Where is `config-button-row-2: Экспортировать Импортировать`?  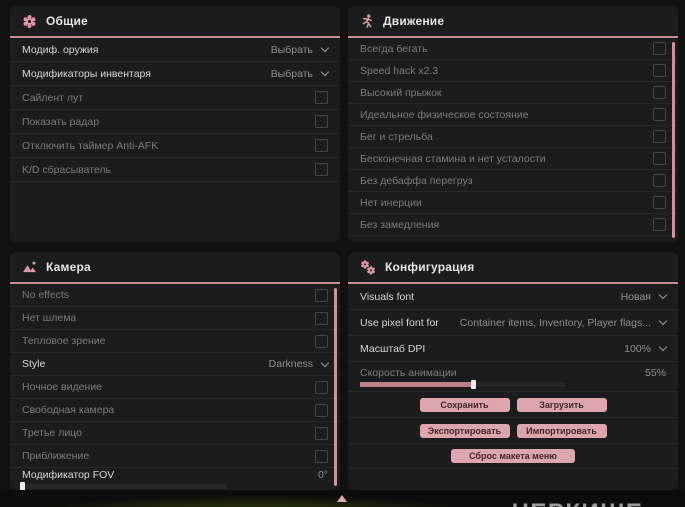 config-button-row-2: Экспортировать Импортировать is located at coordinates (513, 431).